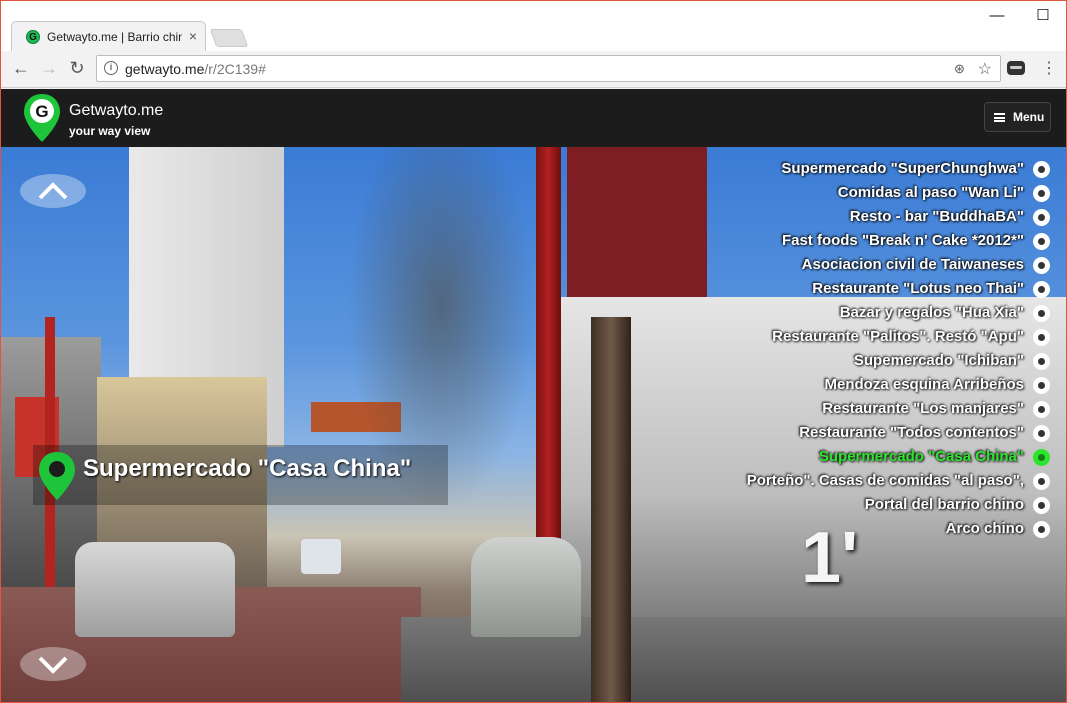 The width and height of the screenshot is (1067, 703). What do you see at coordinates (33, 37) in the screenshot?
I see `getwayto-favicon-icon: G` at bounding box center [33, 37].